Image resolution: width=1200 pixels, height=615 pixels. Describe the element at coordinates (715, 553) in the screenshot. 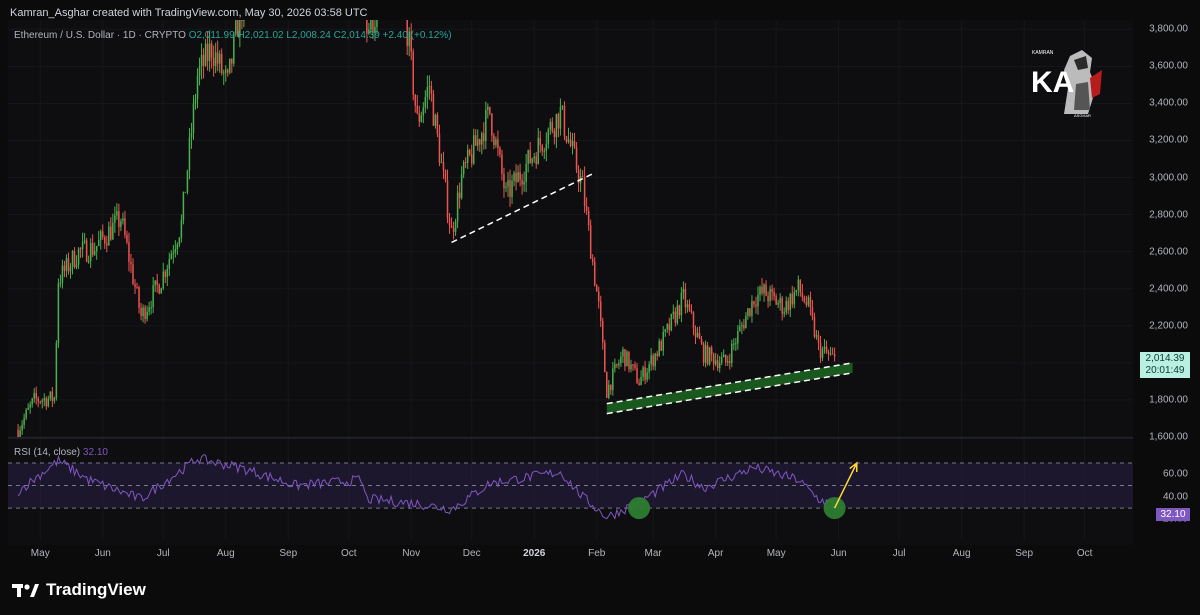

I see `time-tick-label: Apr` at that location.